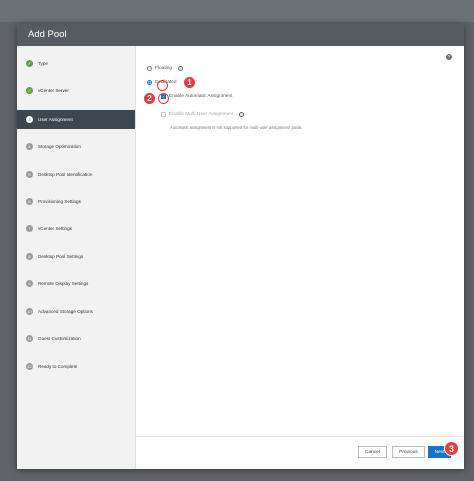  I want to click on step-desktop-pool-identification: 5 Desktop Pool Identification, so click(76, 174).